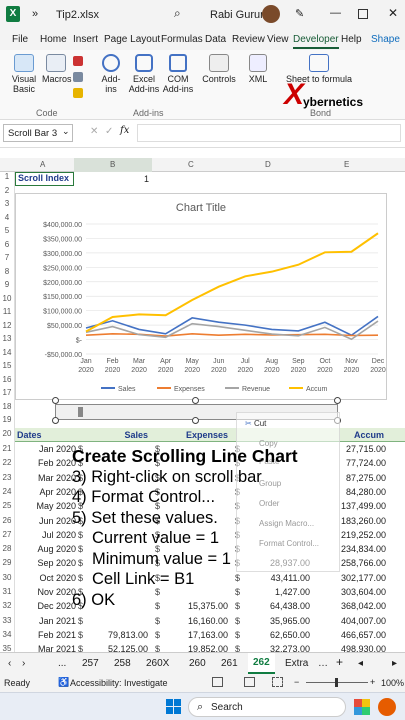 The width and height of the screenshot is (405, 720). What do you see at coordinates (56, 606) in the screenshot?
I see `cell-date: Dec 2020` at bounding box center [56, 606].